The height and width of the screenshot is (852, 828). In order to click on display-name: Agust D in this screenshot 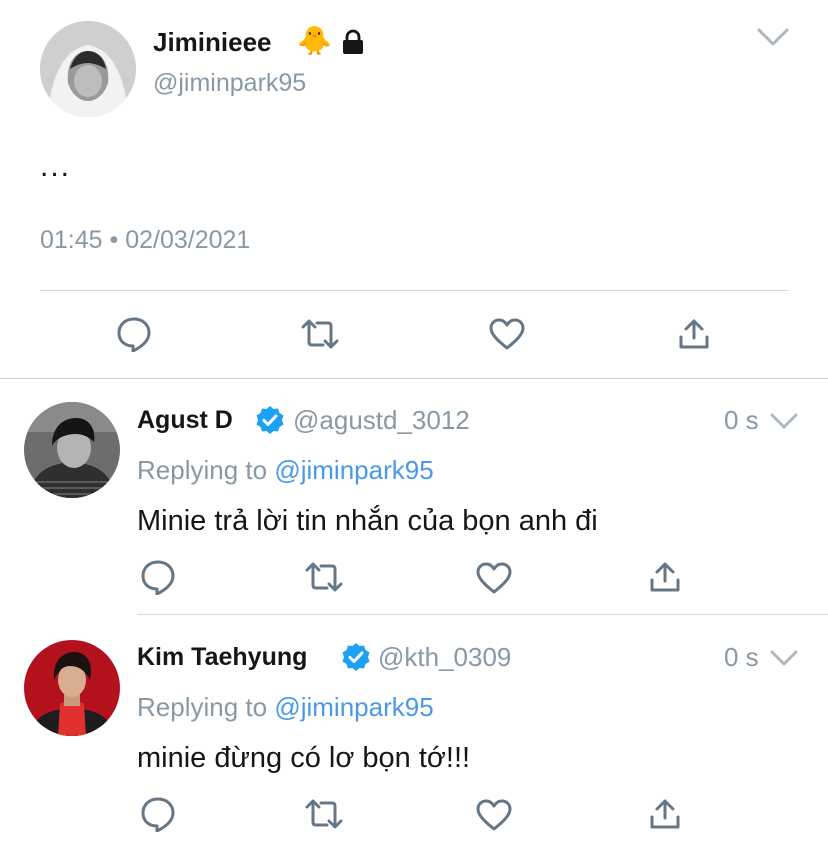, I will do `click(185, 420)`.